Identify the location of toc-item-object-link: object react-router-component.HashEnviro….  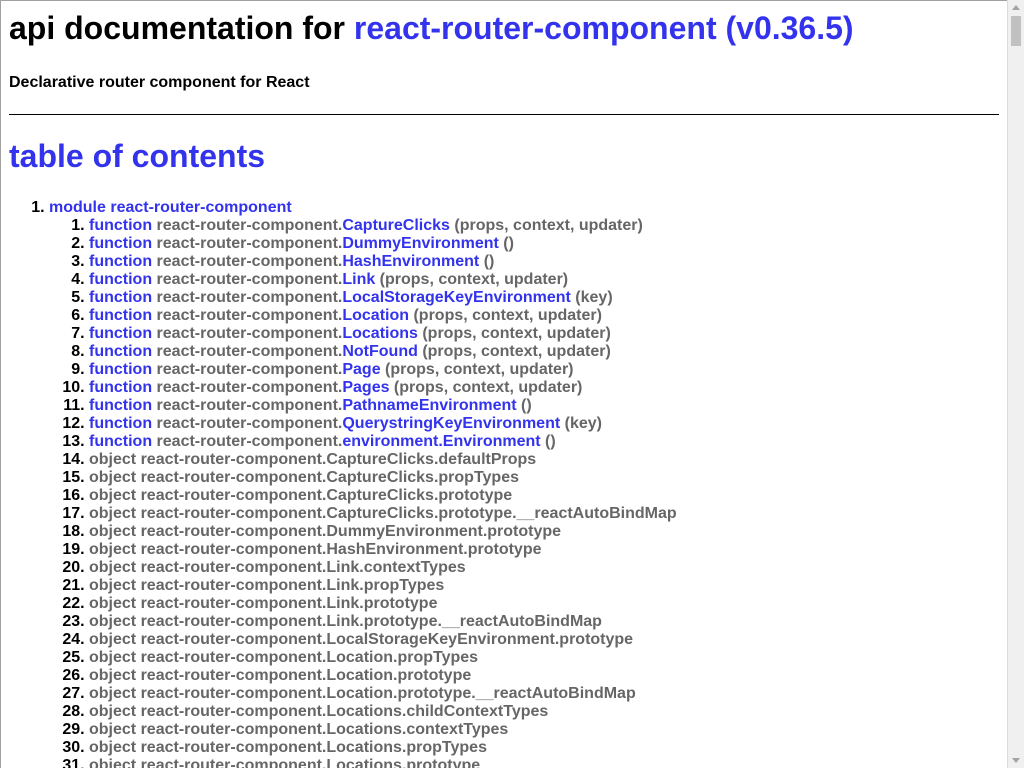
(315, 549).